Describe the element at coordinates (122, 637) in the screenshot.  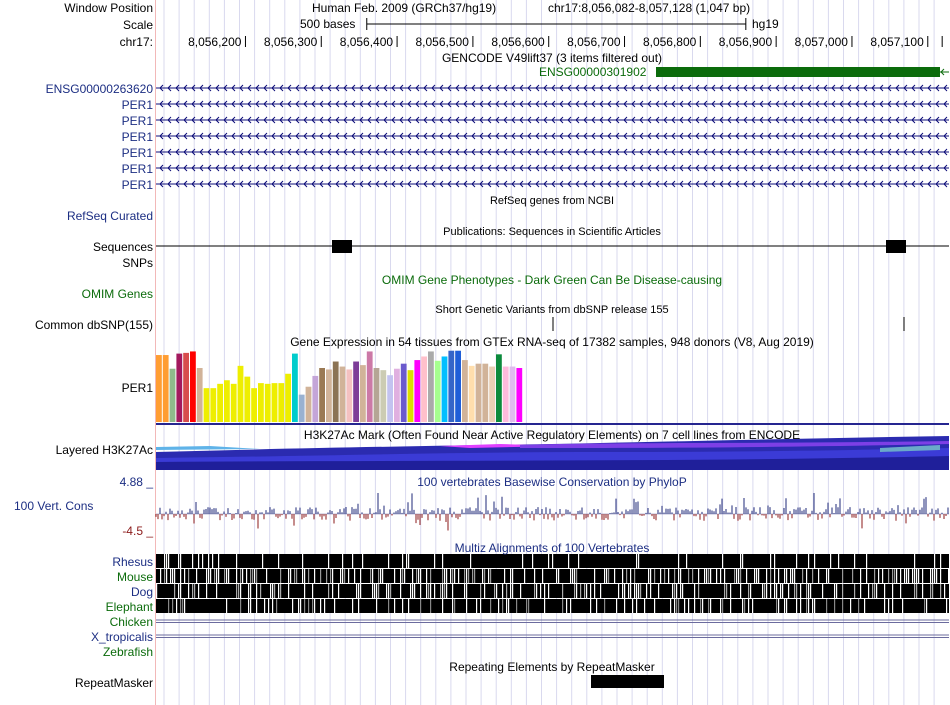
I see `species-xtropicalis: X_tropicalis` at that location.